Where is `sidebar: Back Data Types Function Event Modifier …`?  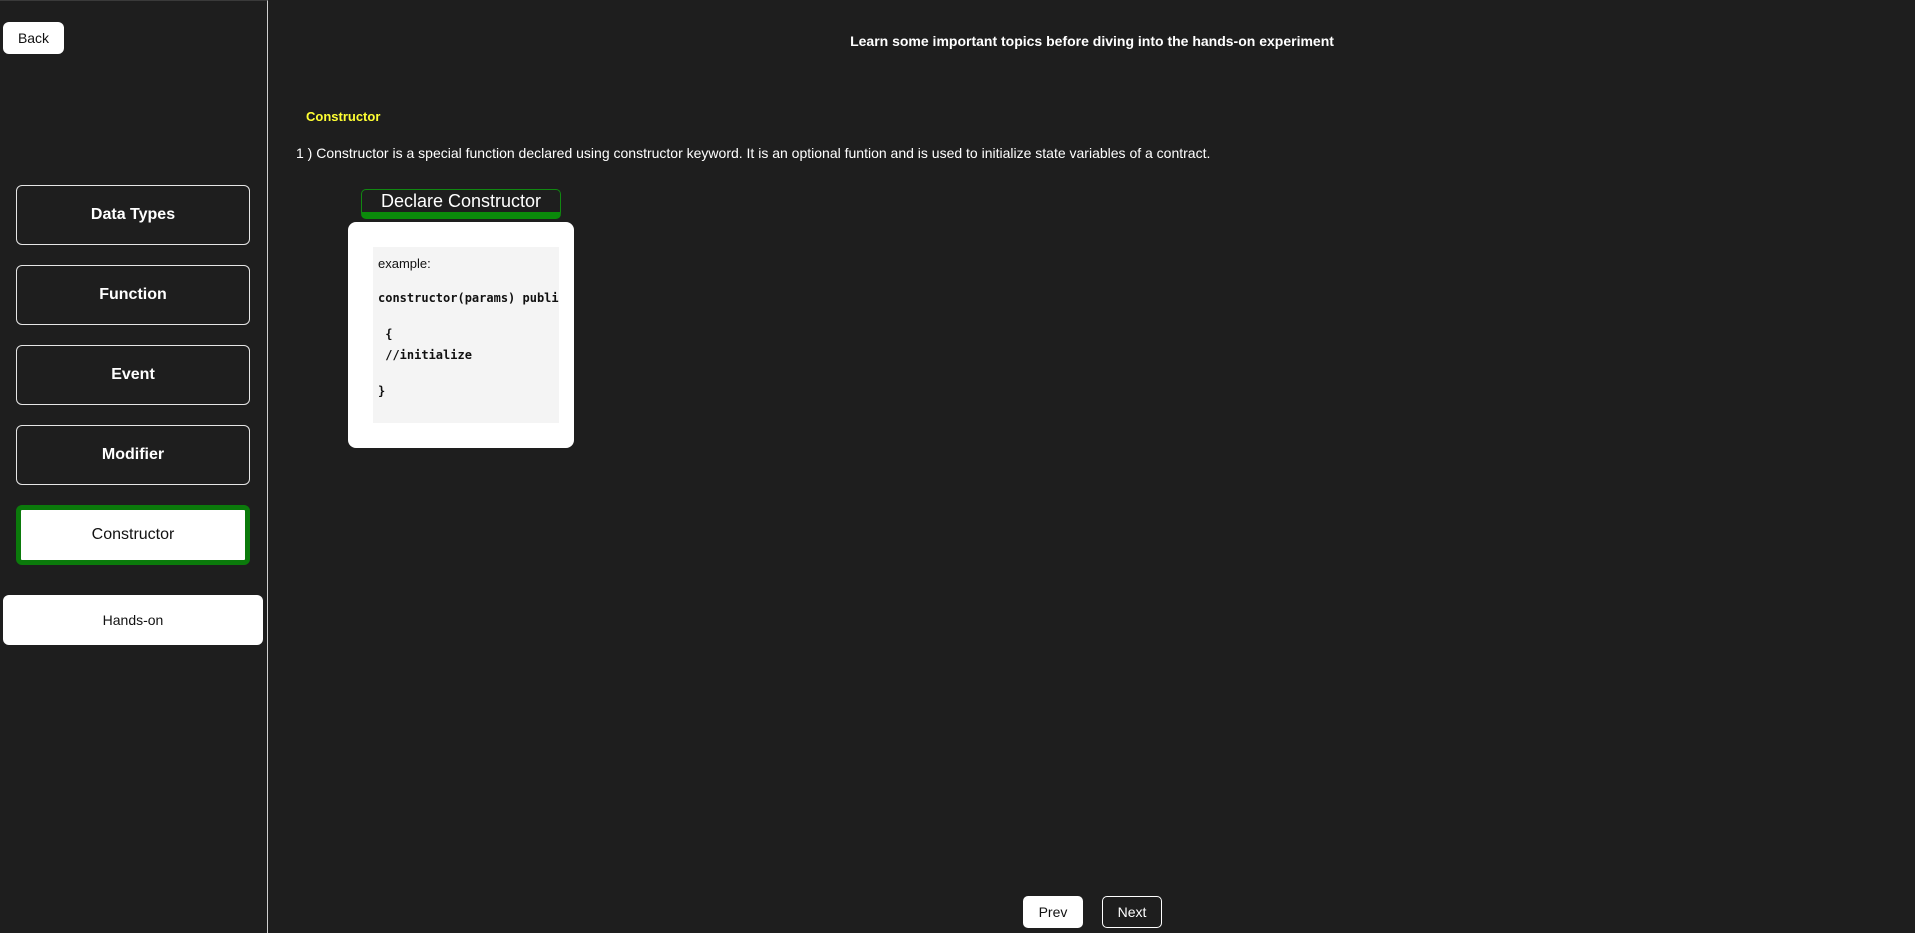 sidebar: Back Data Types Function Event Modifier … is located at coordinates (134, 466).